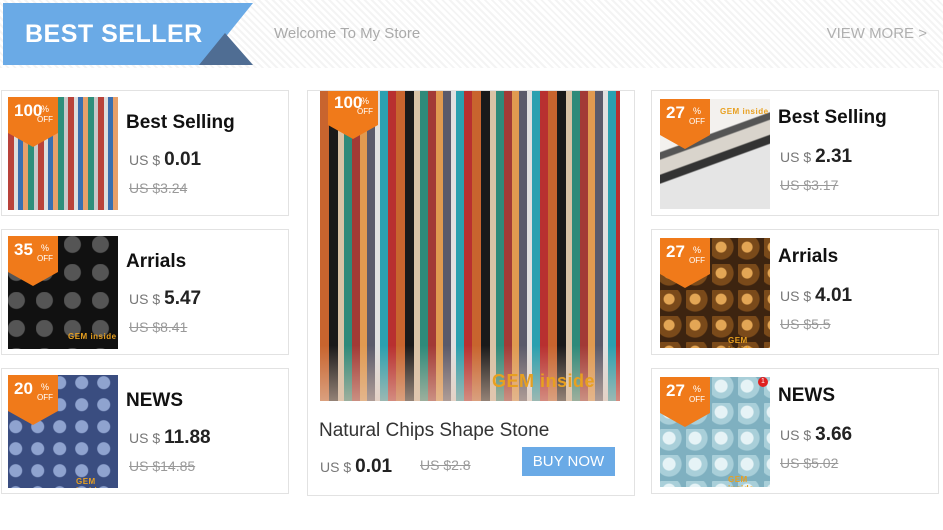  What do you see at coordinates (33, 261) in the screenshot?
I see `discount-badge: 35 % OFF` at bounding box center [33, 261].